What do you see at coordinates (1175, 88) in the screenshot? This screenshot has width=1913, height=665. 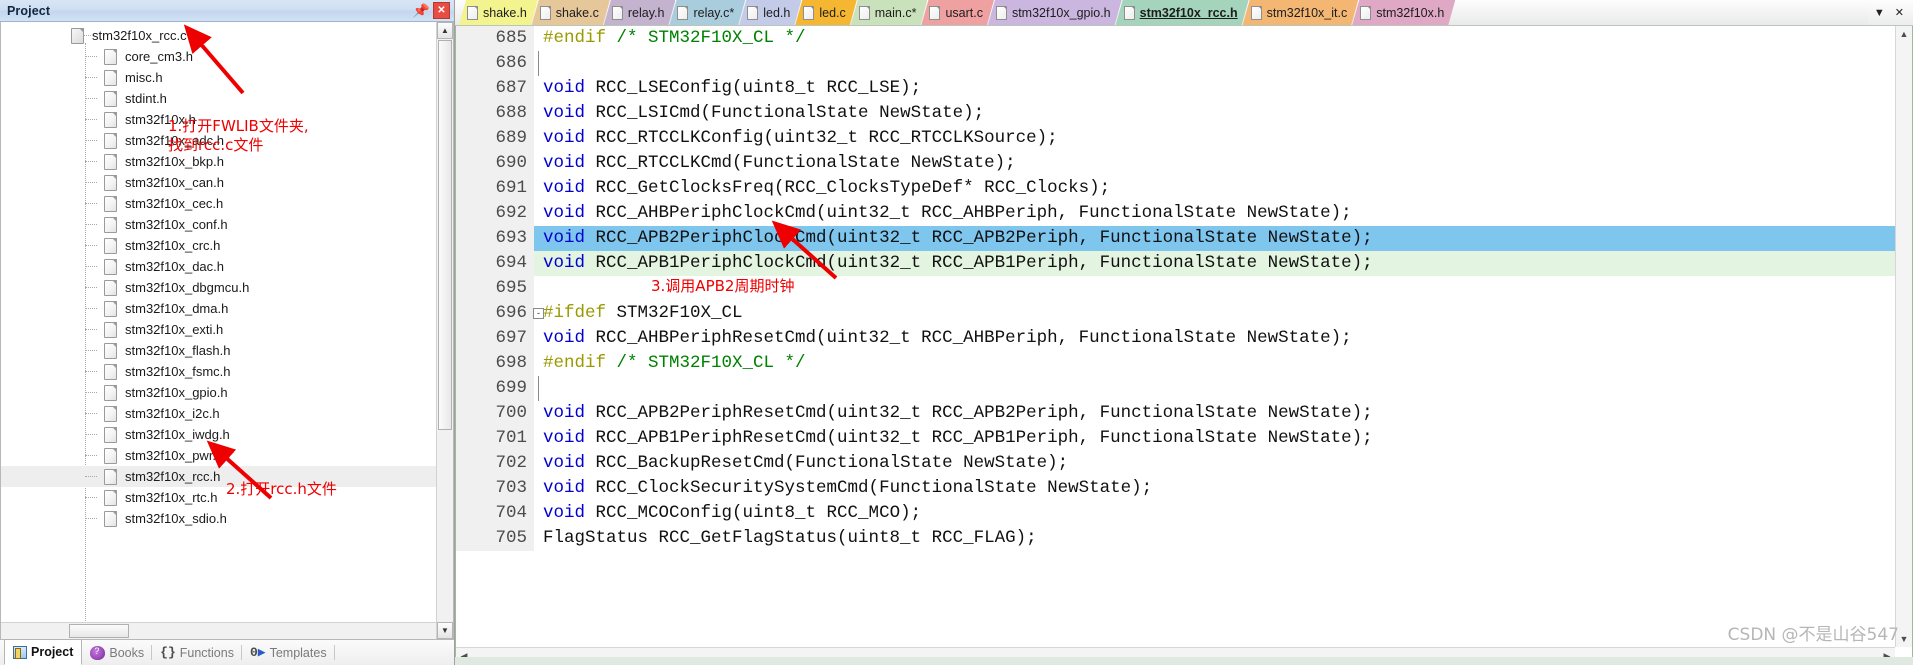 I see `code-line: 687 void RCC_LSEConfig(uint8_t RCC_LSE);` at bounding box center [1175, 88].